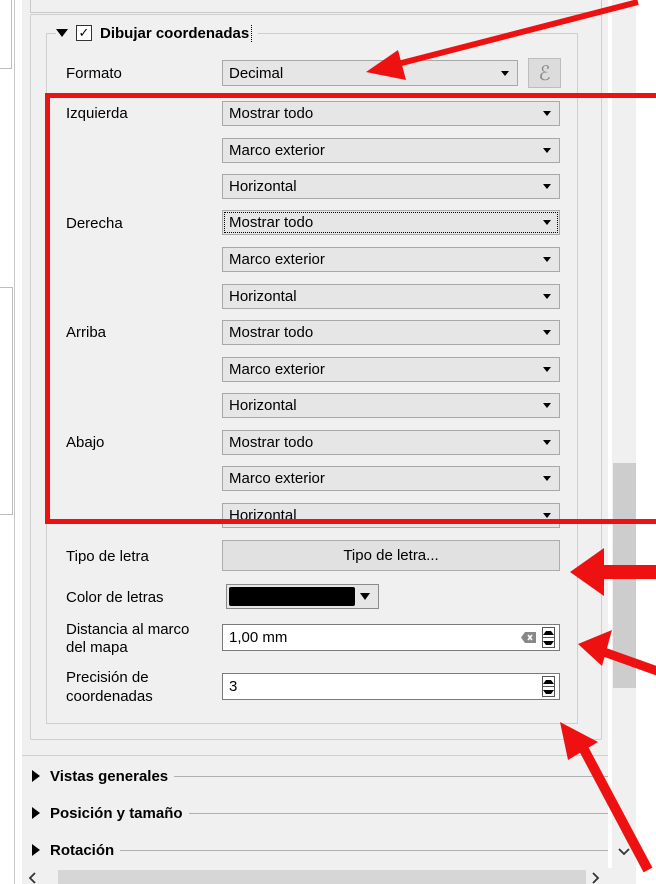 This screenshot has height=884, width=656. Describe the element at coordinates (84, 33) in the screenshot. I see `draw-coords-checkbox: ✓` at that location.